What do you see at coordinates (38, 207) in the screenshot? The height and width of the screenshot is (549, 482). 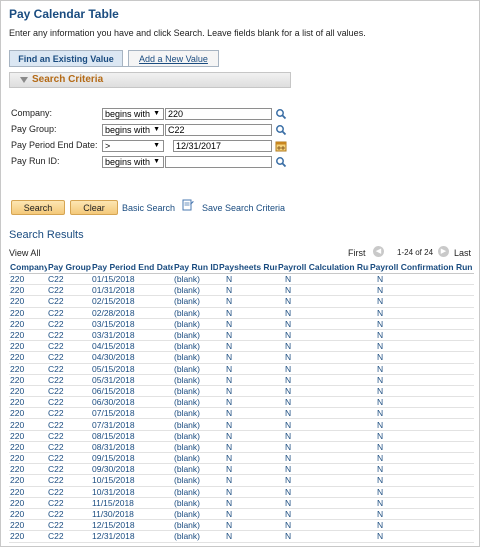 I see `search-button: Search` at bounding box center [38, 207].